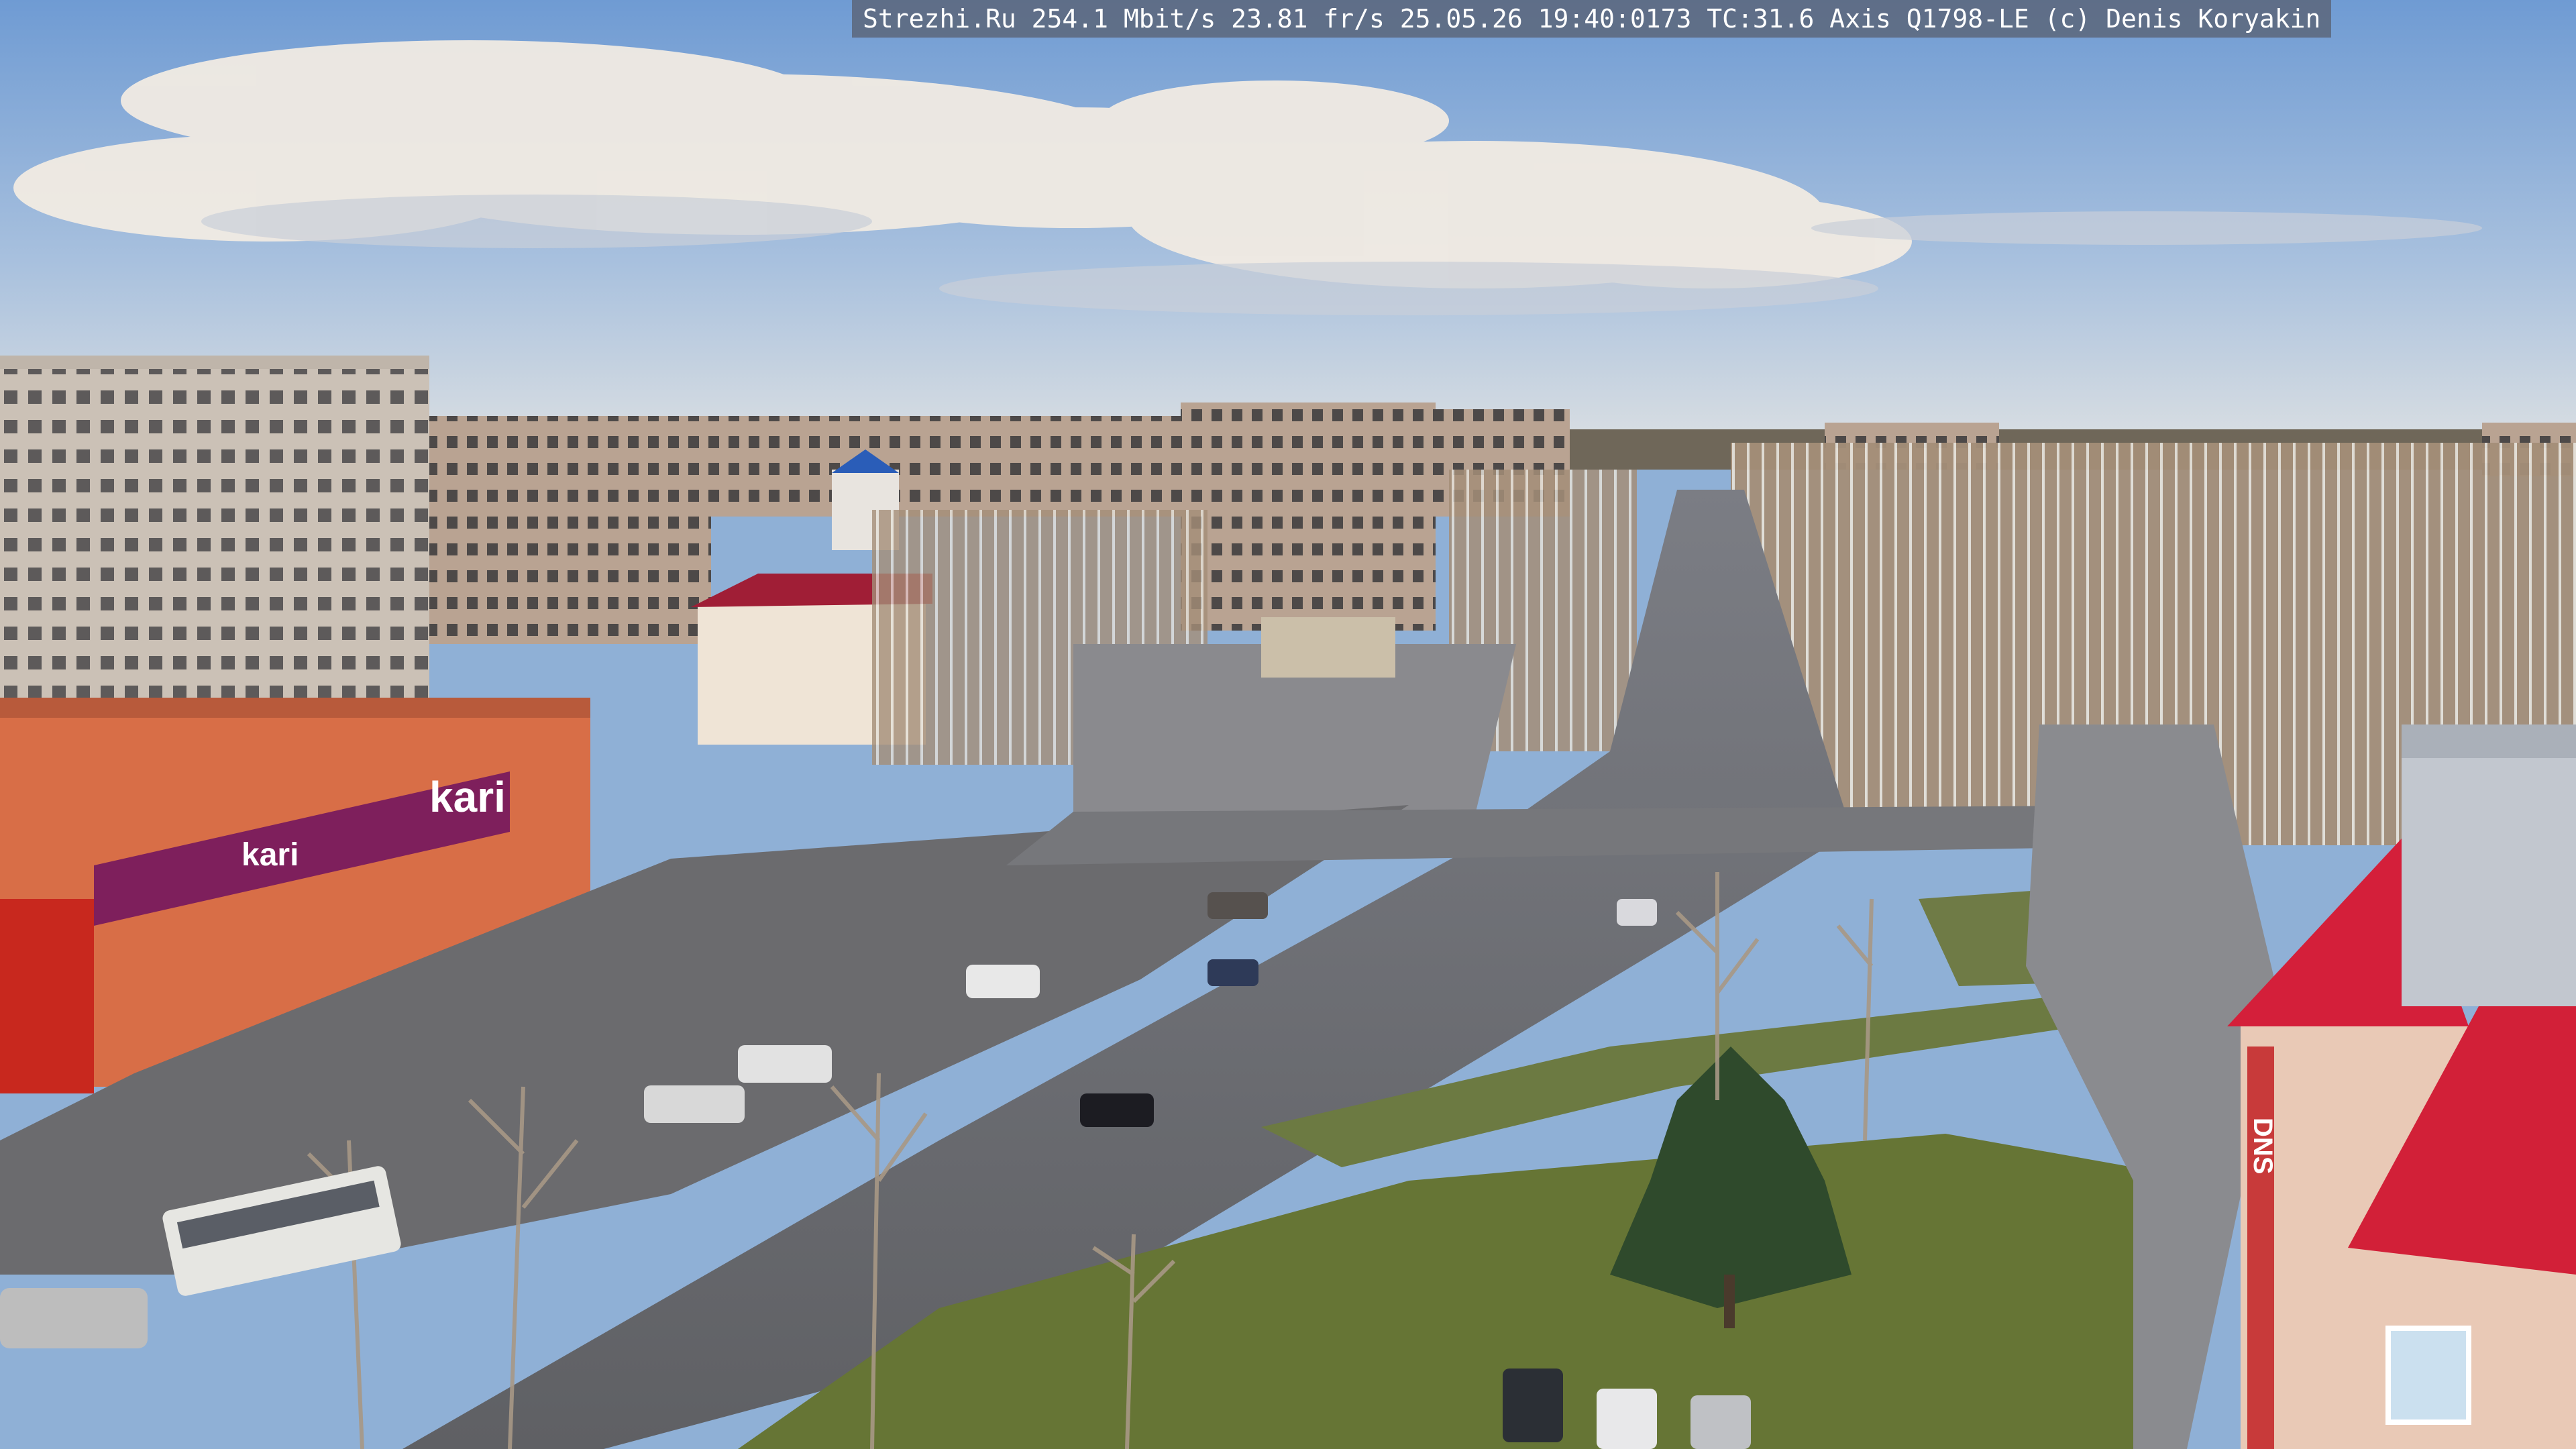 This screenshot has height=1449, width=2576. What do you see at coordinates (2489, 865) in the screenshot?
I see `grey-office-building` at bounding box center [2489, 865].